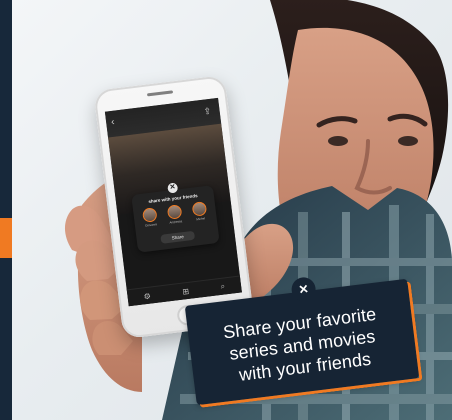  Describe the element at coordinates (186, 291) in the screenshot. I see `add-icon: ⊞` at that location.